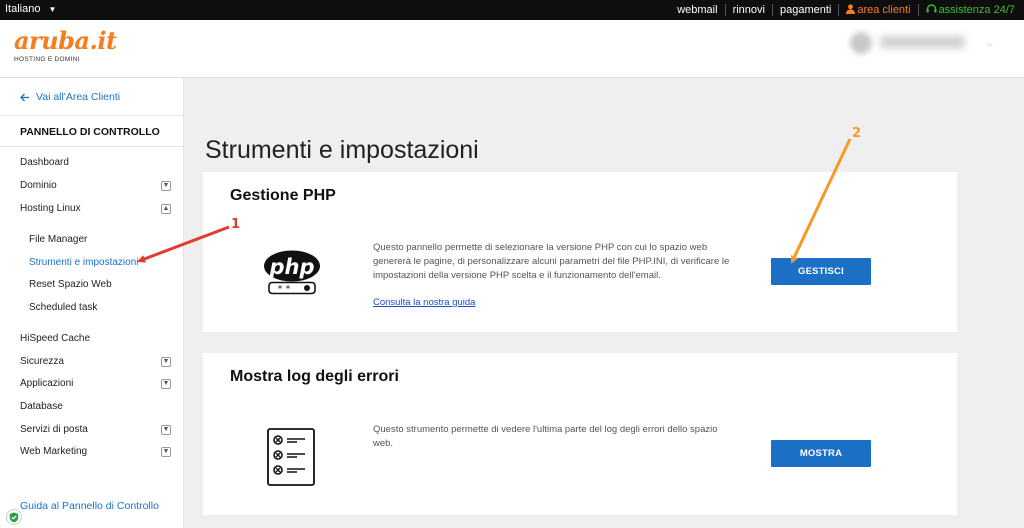 This screenshot has height=528, width=1024. I want to click on chevron-down-icon: ⌄, so click(990, 43).